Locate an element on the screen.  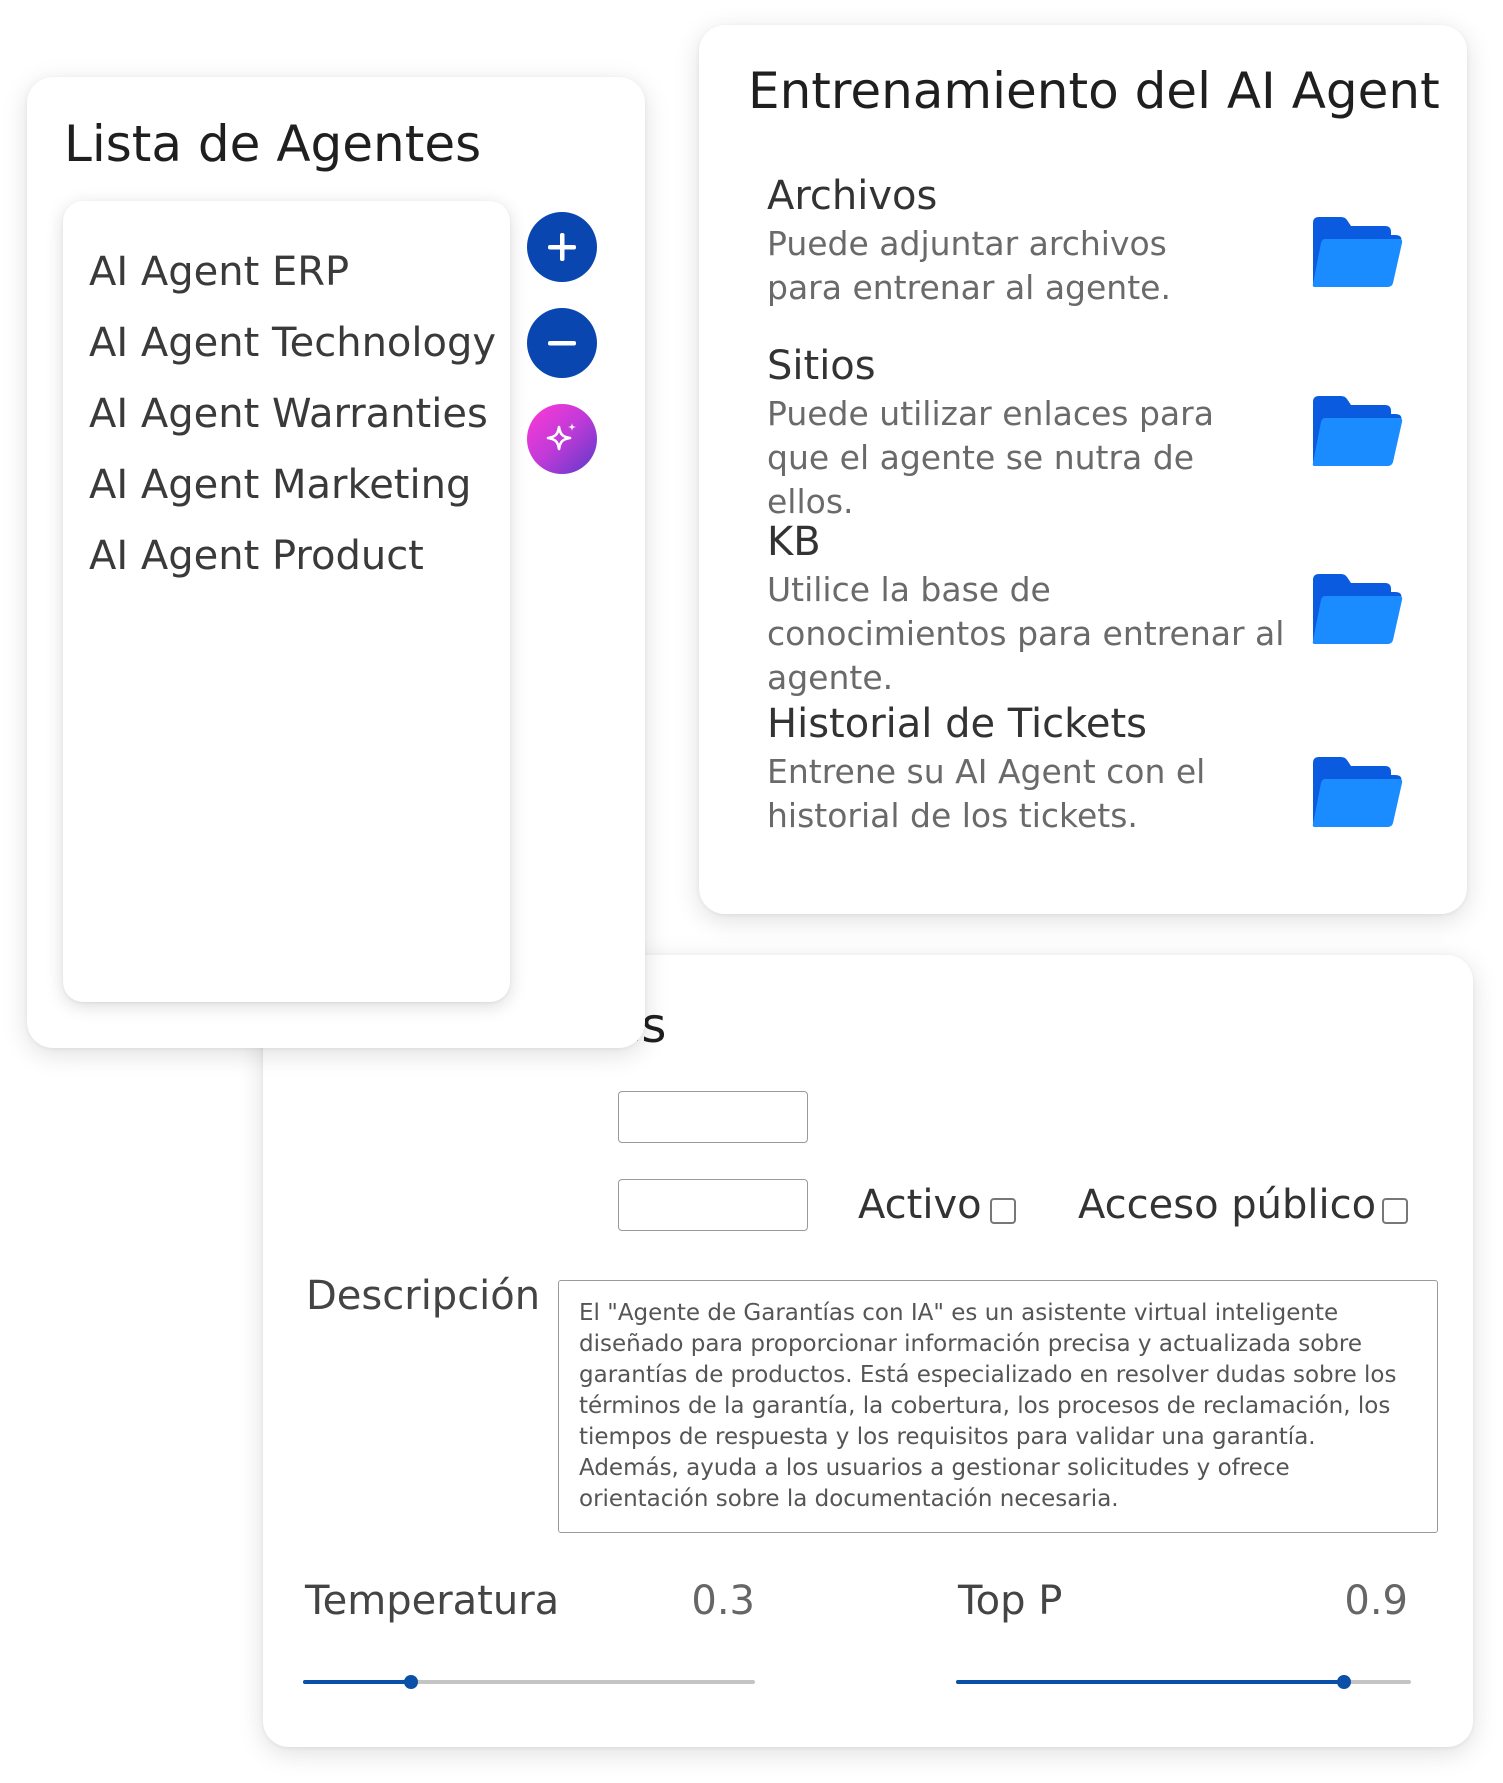
archivos-folder-button is located at coordinates (1357, 252).